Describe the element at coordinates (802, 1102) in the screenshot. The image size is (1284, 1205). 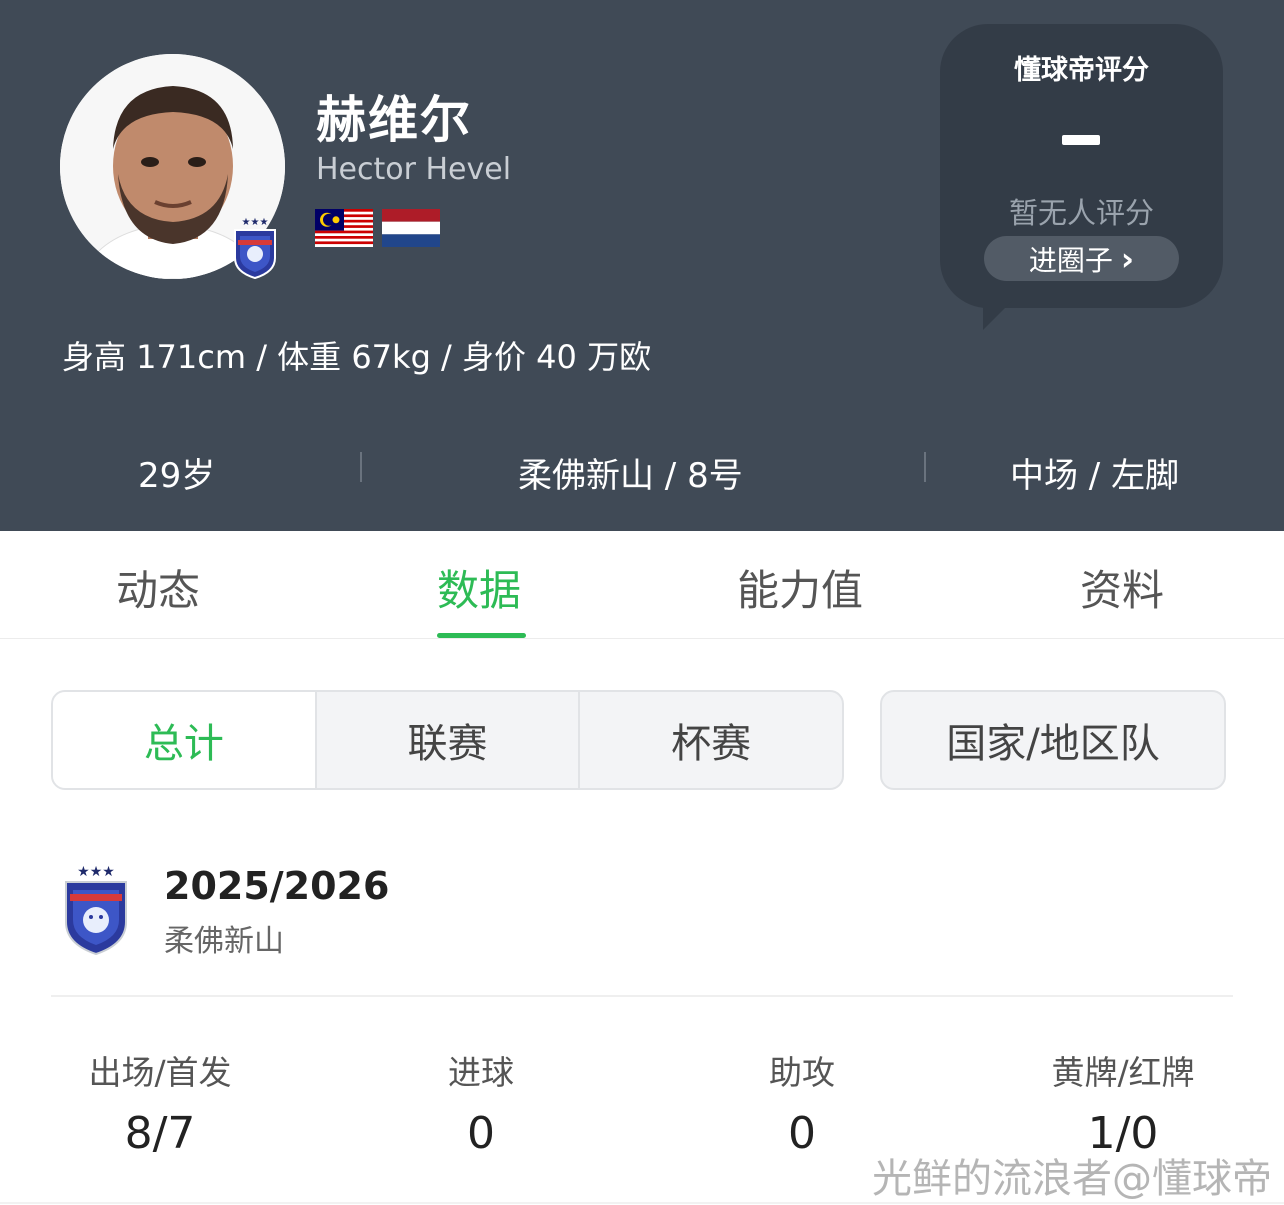
I see `stat-assists: 助攻 0` at that location.